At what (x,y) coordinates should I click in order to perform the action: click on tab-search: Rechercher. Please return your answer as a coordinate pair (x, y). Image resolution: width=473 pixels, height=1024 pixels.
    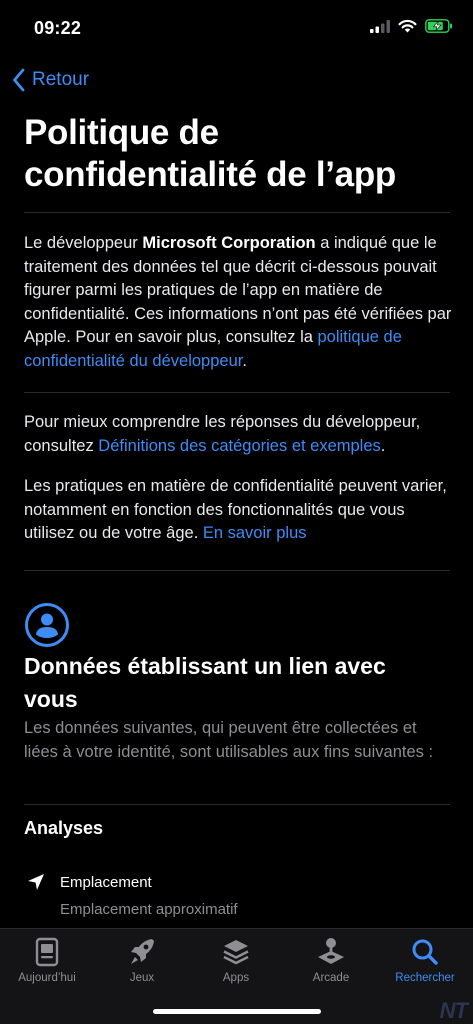
    Looking at the image, I should click on (425, 959).